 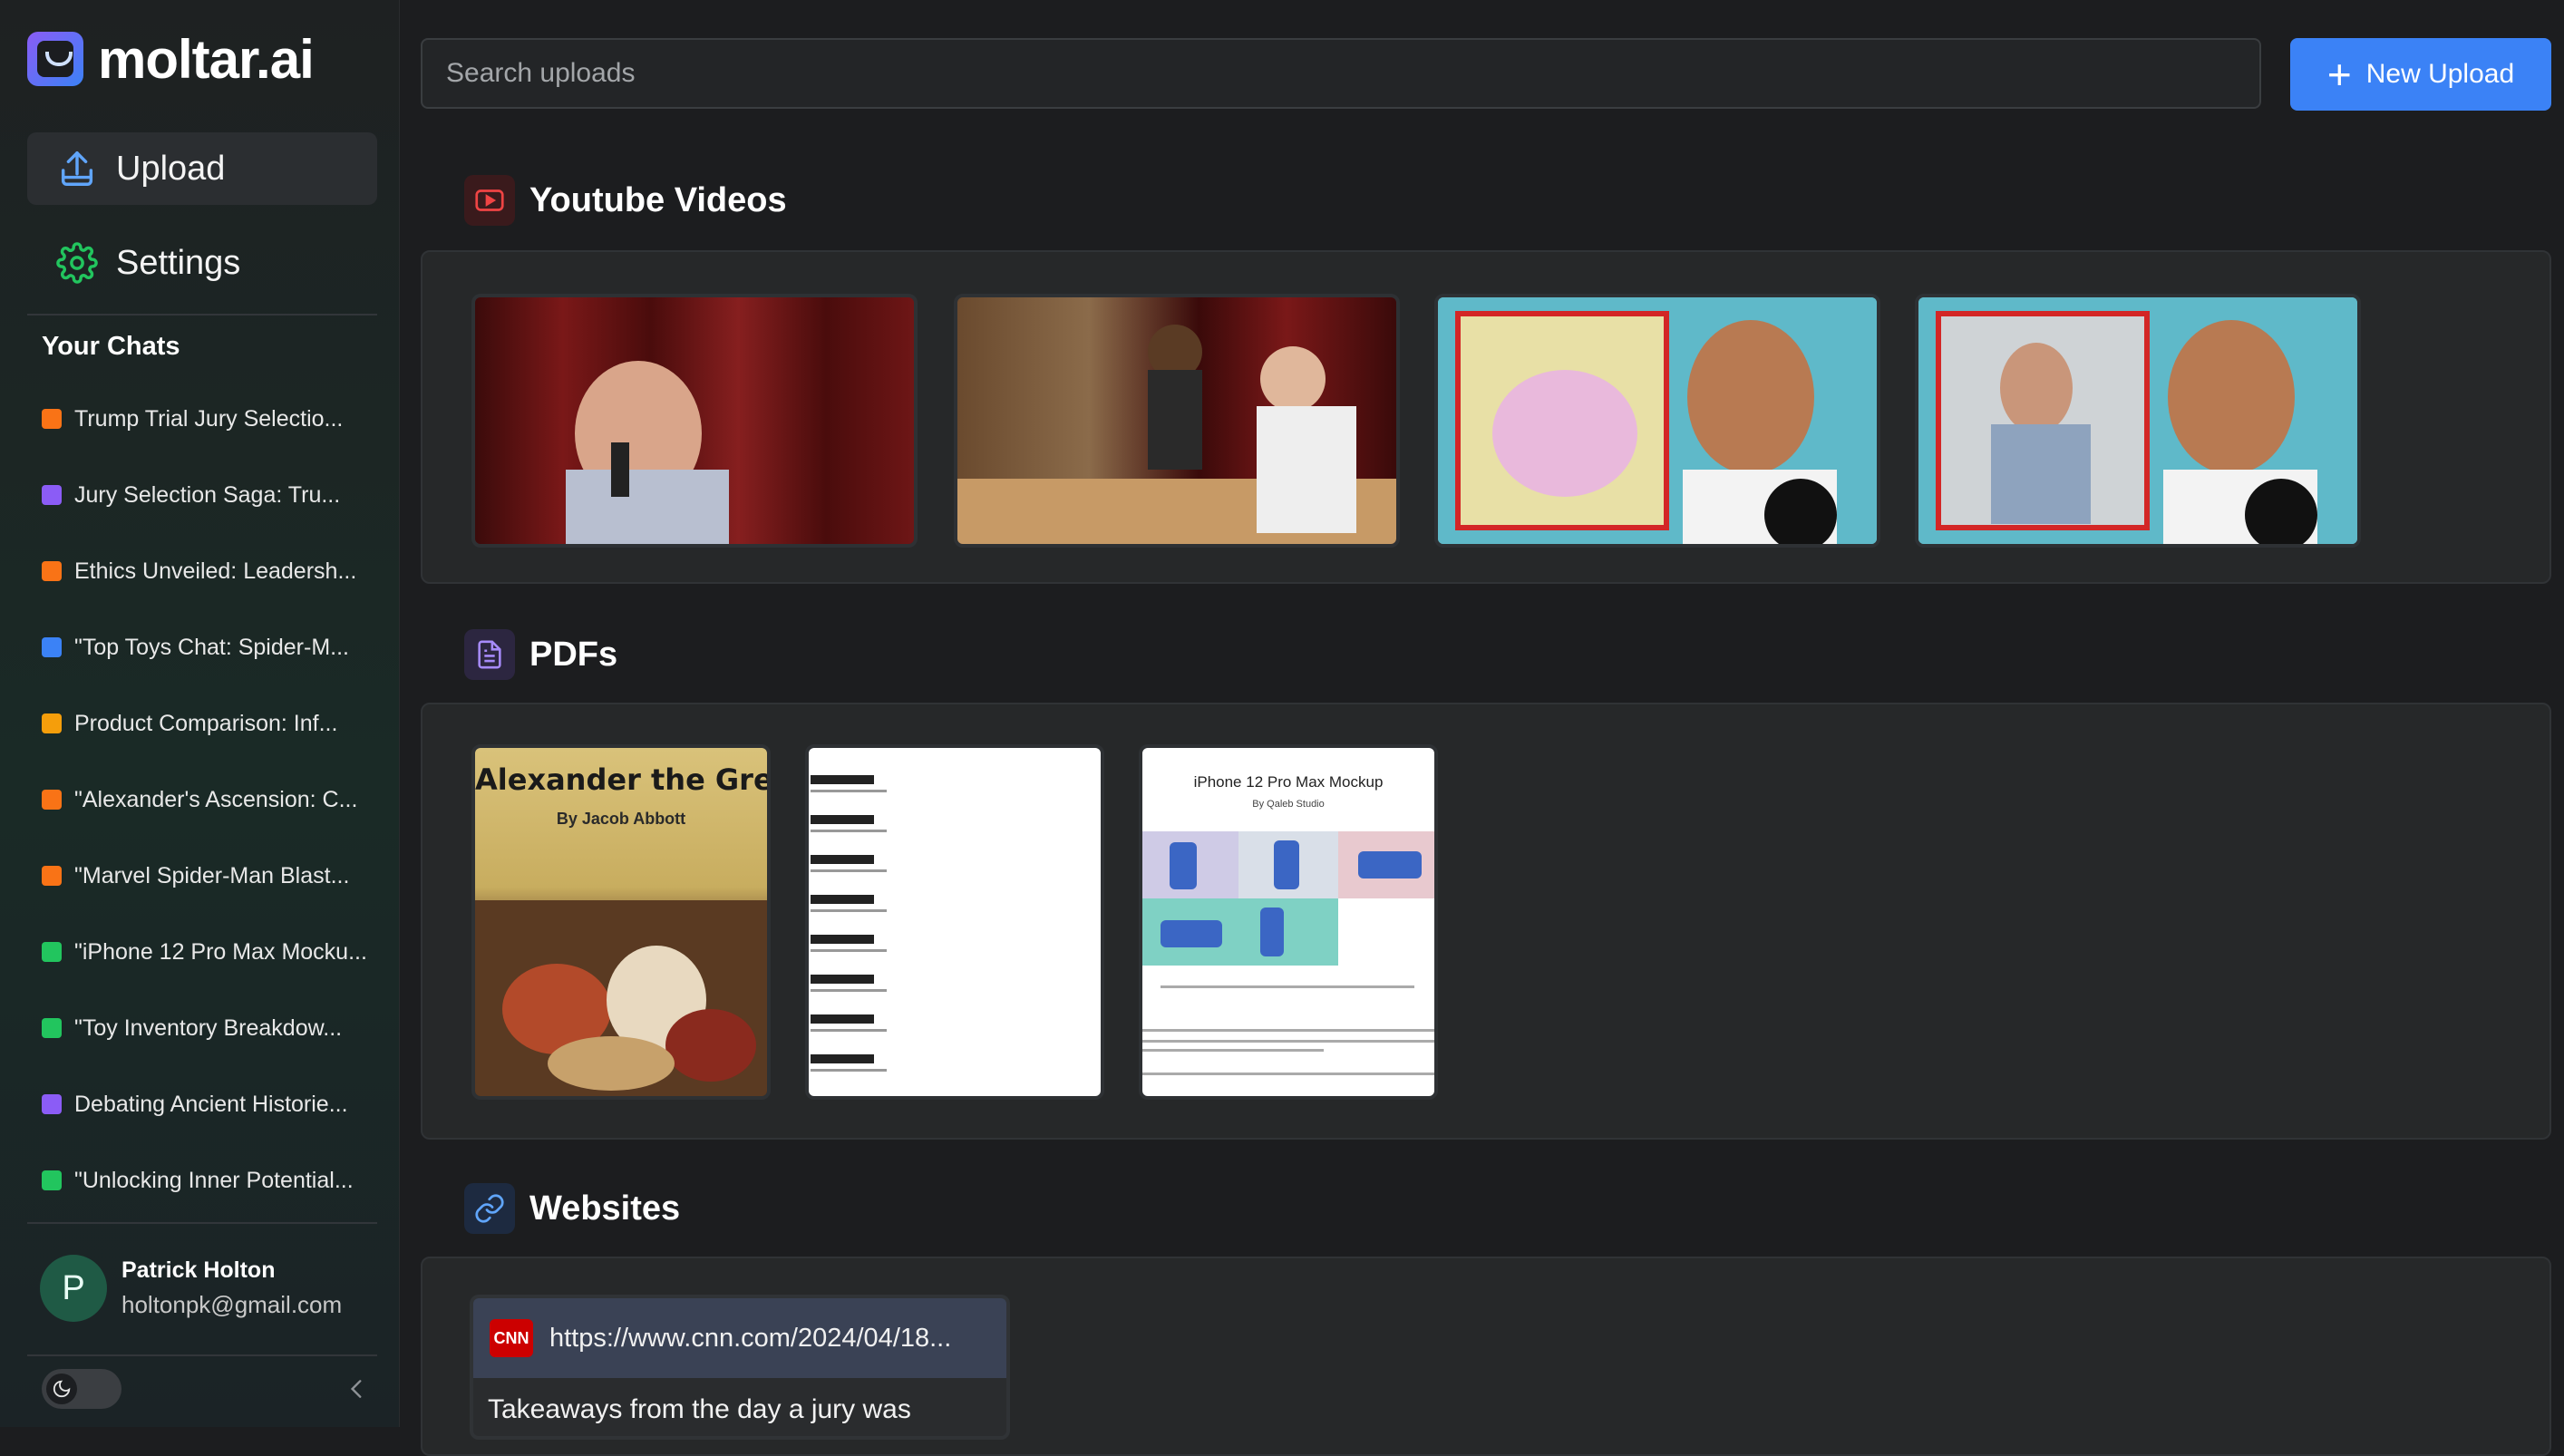 What do you see at coordinates (699, 1409) in the screenshot?
I see `website-title: Takeaways from the day a jury was` at bounding box center [699, 1409].